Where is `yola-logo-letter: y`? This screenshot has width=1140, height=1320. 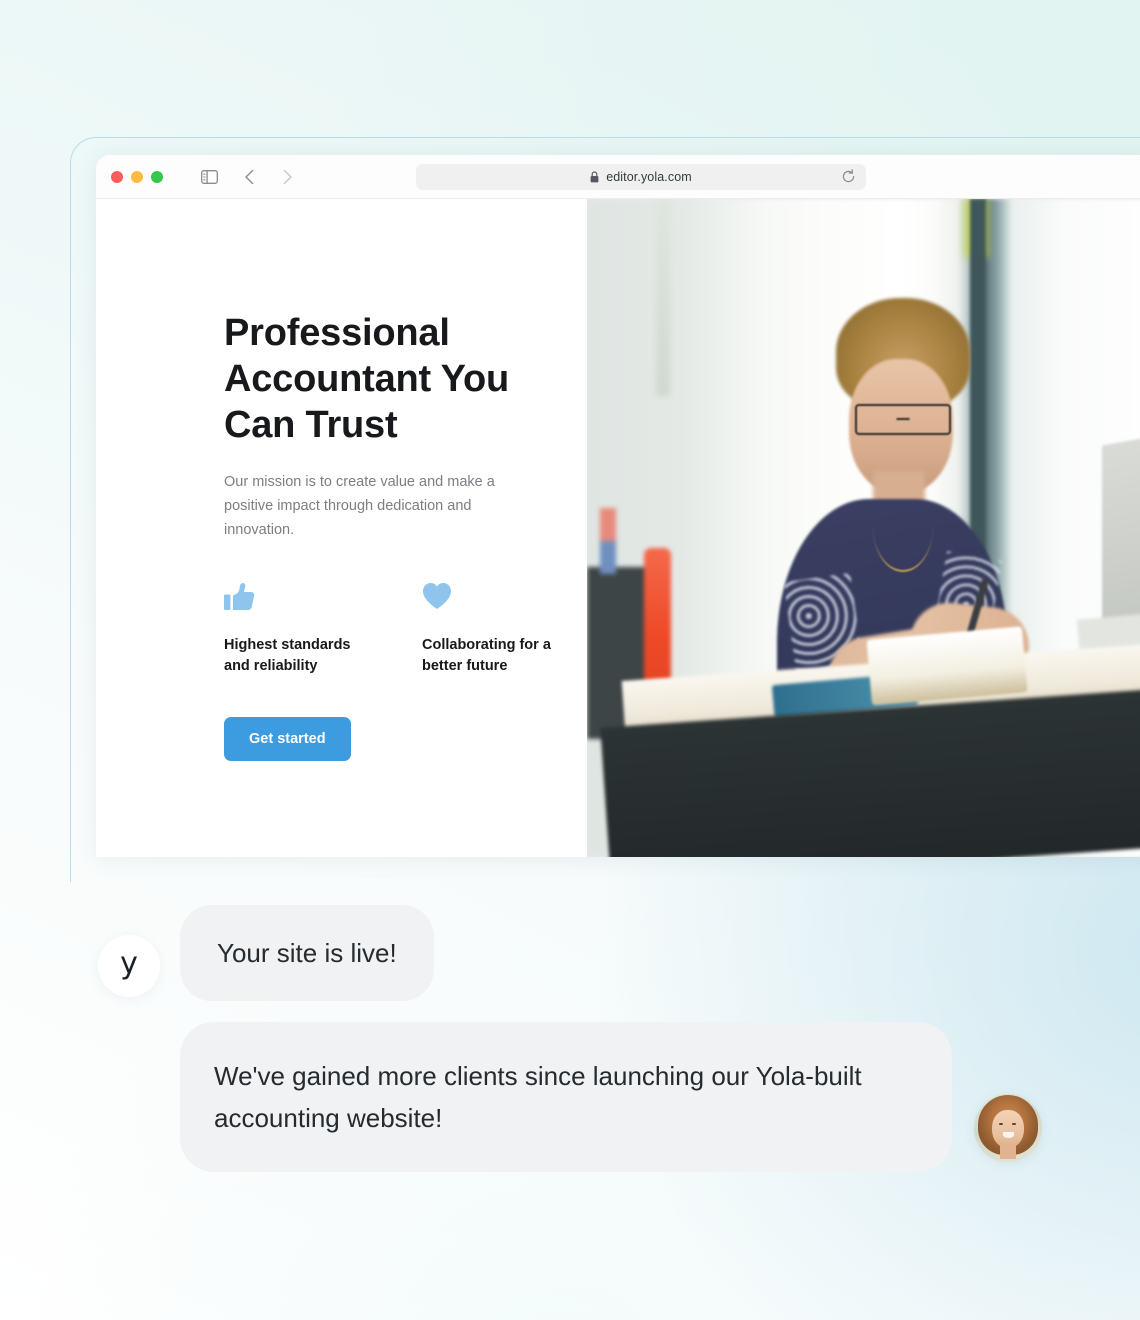
yola-logo-letter: y is located at coordinates (129, 963).